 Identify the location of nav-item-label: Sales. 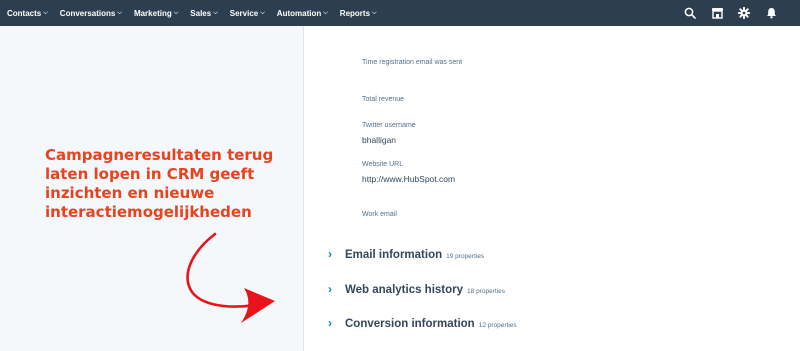
(201, 13).